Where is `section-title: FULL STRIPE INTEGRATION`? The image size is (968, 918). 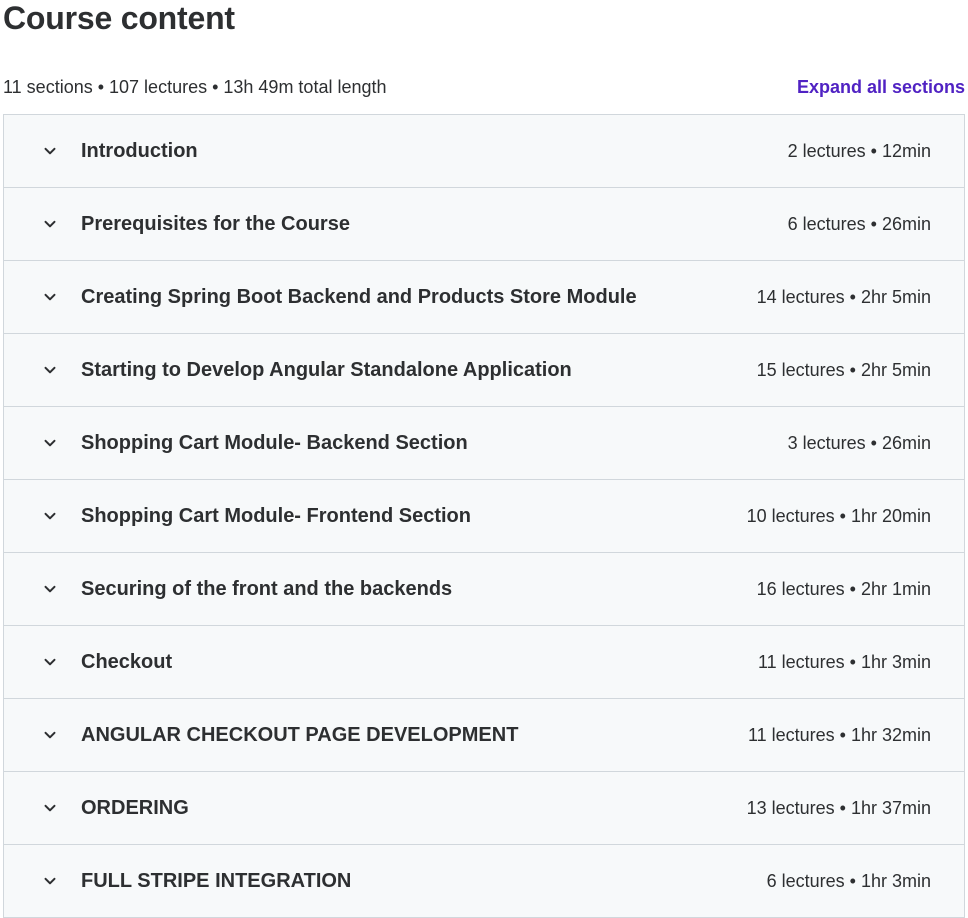
section-title: FULL STRIPE INTEGRATION is located at coordinates (216, 881).